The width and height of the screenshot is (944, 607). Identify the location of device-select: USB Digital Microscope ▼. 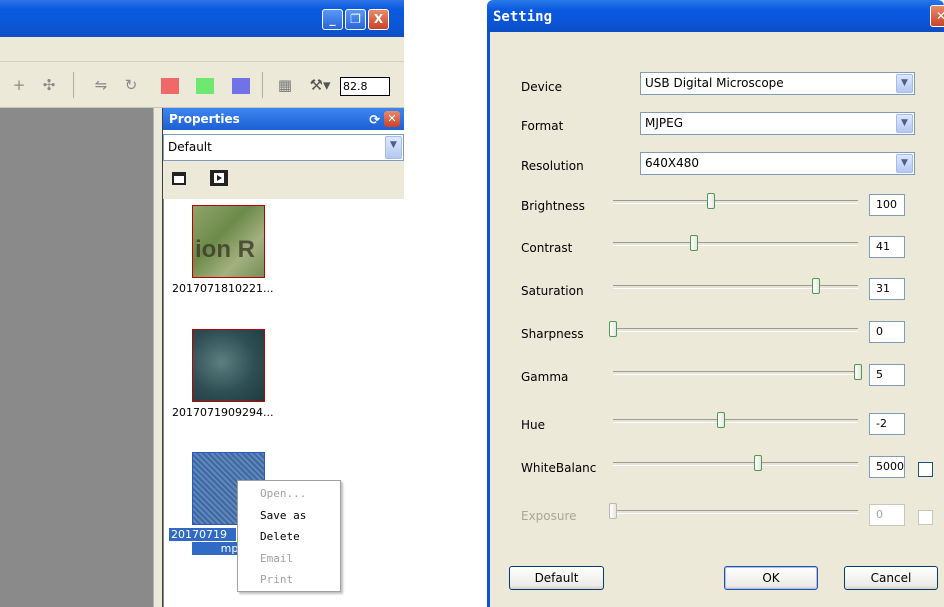
(777, 83).